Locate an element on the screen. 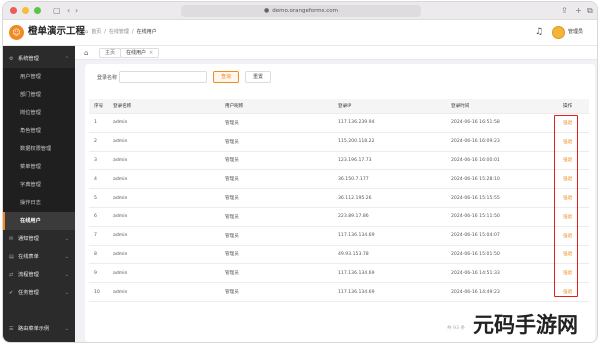  table-cell: 2024-06-16 16:00:01 is located at coordinates (475, 160).